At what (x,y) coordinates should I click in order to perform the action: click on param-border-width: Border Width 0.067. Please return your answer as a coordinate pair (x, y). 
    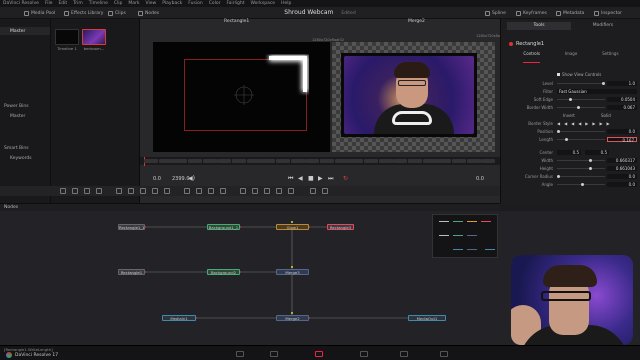
    Looking at the image, I should click on (570, 108).